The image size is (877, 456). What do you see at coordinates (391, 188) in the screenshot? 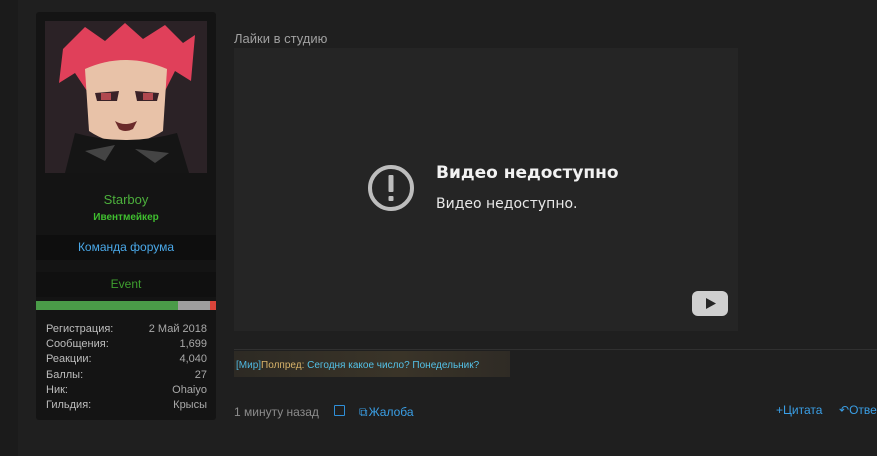
I see `alert-circle-icon` at bounding box center [391, 188].